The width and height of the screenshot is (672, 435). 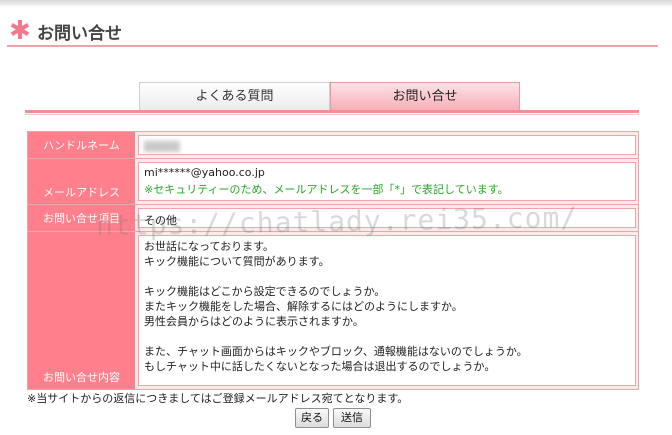 I want to click on email-label: メールアドレス, so click(x=81, y=181).